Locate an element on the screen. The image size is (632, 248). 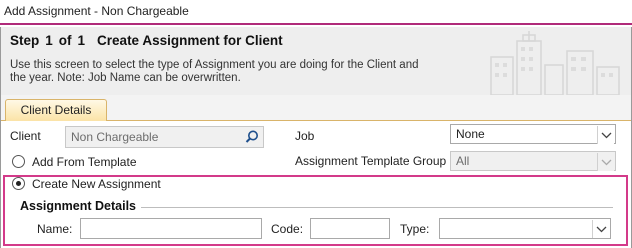
tab-client-details: Client Details is located at coordinates (56, 110).